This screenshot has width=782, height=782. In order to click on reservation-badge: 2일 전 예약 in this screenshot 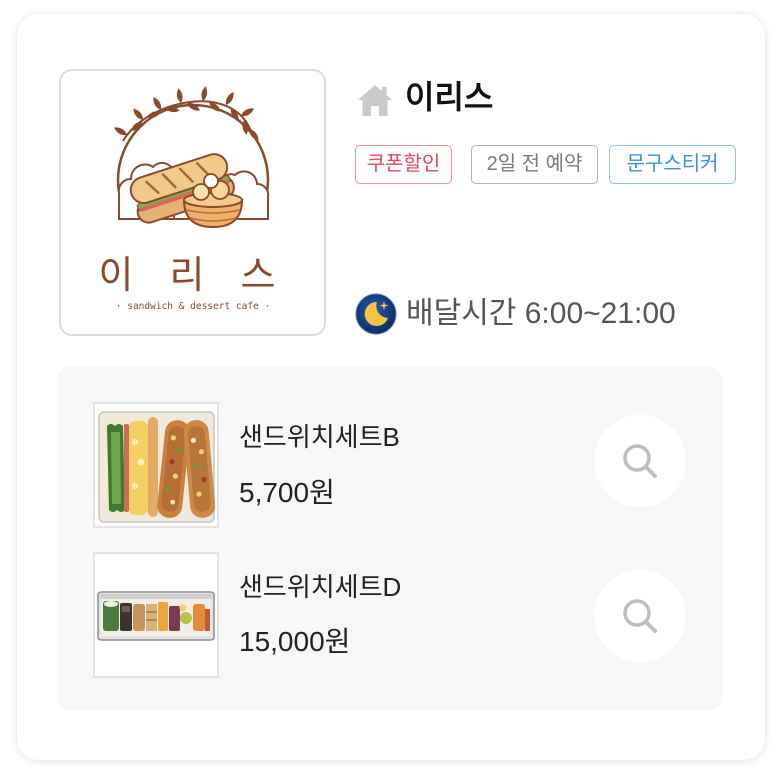, I will do `click(534, 164)`.